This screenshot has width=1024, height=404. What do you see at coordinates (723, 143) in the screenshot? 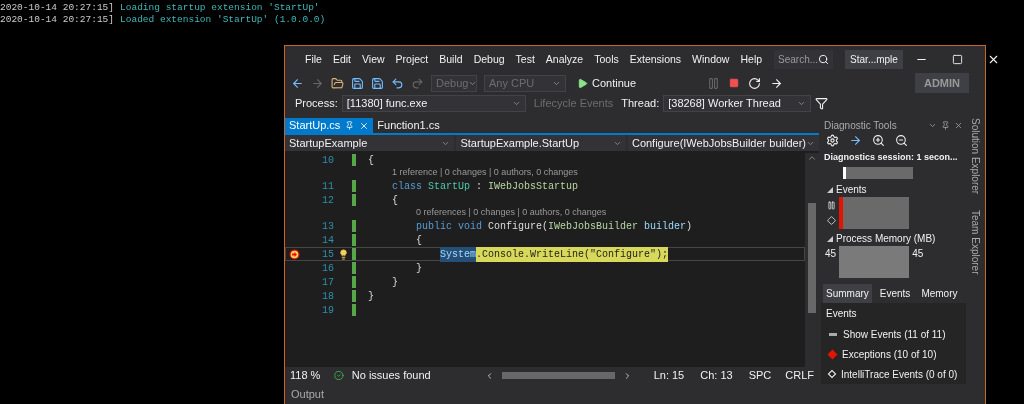
I see `navigation-dropdown: Configure(IWebJobsBuilder builder)` at bounding box center [723, 143].